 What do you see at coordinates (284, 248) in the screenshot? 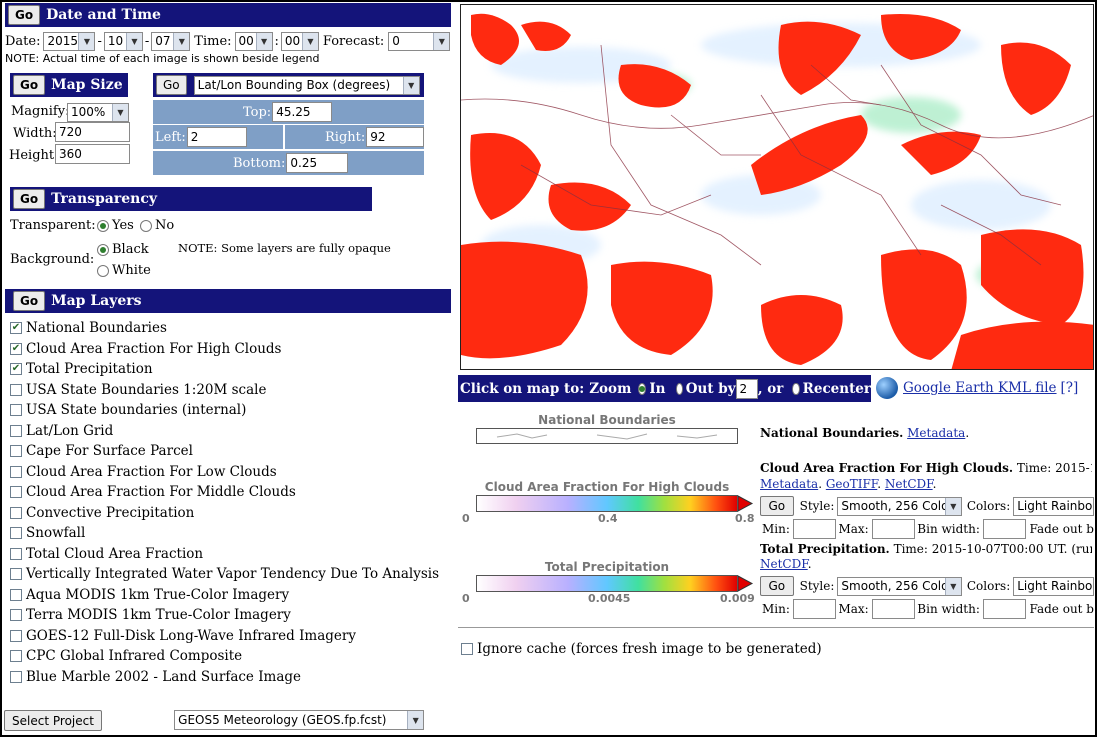
I see `opaque-note: NOTE: Some layers are fully opaque` at bounding box center [284, 248].